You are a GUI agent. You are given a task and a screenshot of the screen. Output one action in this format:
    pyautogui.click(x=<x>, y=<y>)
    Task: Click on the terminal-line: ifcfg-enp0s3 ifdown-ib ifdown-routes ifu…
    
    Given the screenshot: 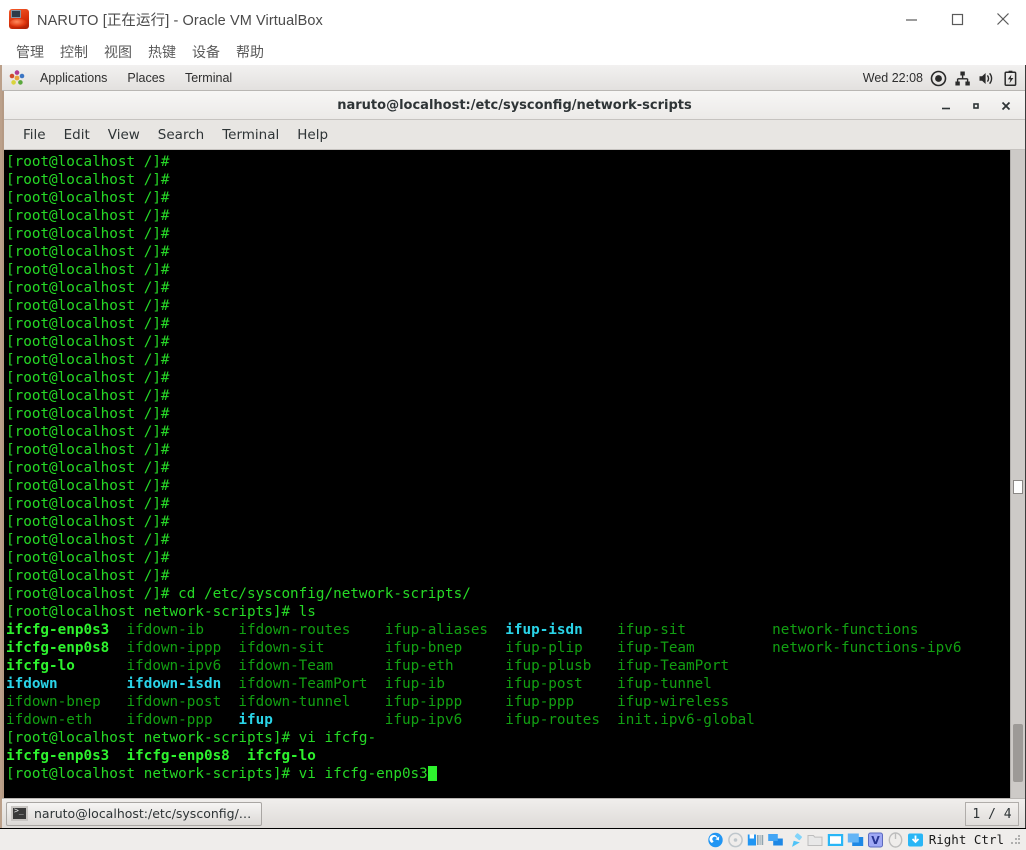 What is the action you would take?
    pyautogui.click(x=462, y=630)
    